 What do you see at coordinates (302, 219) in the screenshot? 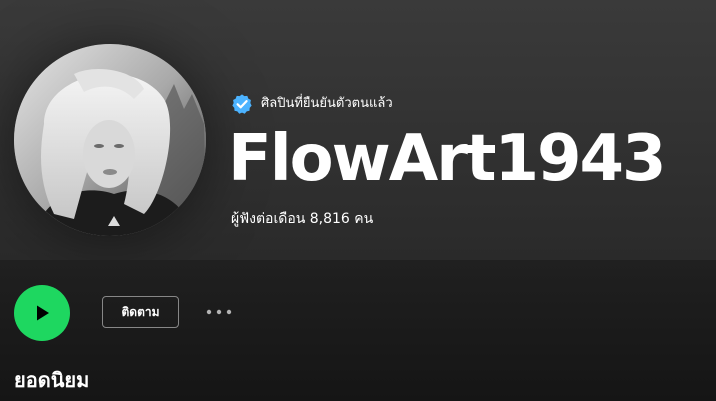
I see `monthly-listeners: ผู้ฟังต่อเดือน 8,816 คน` at bounding box center [302, 219].